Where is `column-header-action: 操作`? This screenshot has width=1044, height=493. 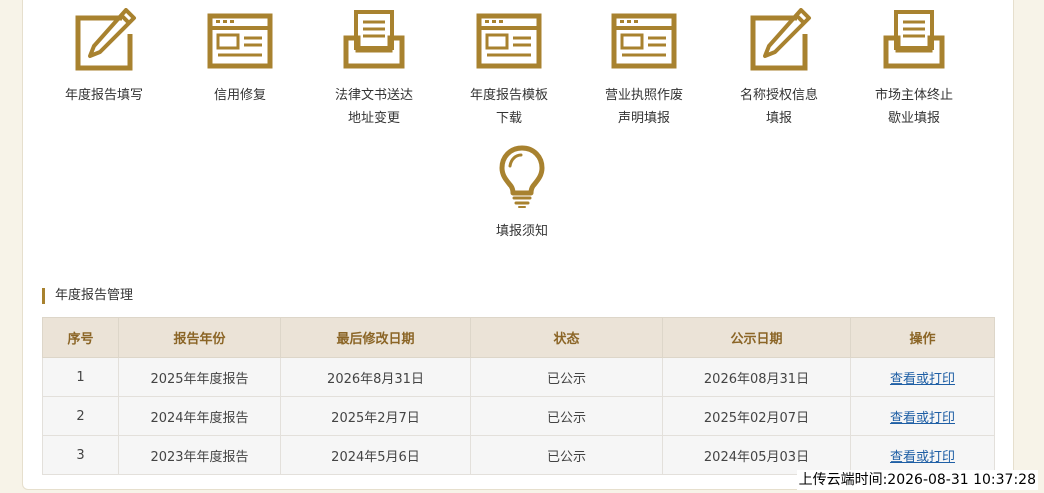
column-header-action: 操作 is located at coordinates (922, 337).